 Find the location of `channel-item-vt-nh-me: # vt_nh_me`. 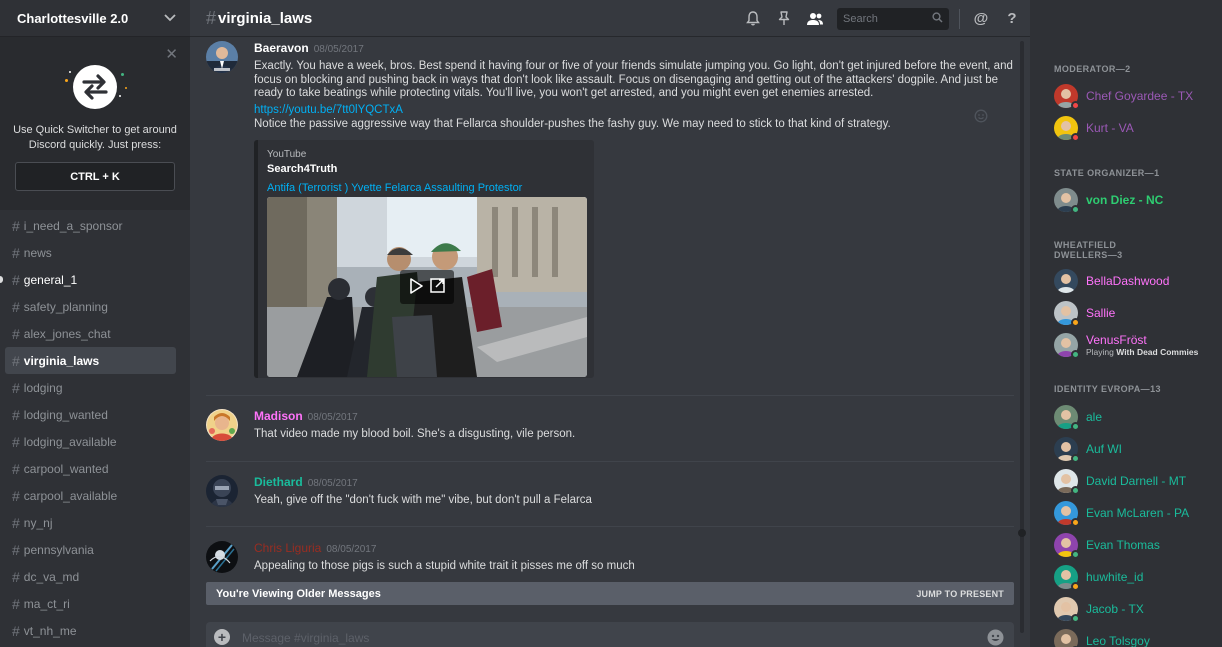

channel-item-vt-nh-me: # vt_nh_me is located at coordinates (90, 630).